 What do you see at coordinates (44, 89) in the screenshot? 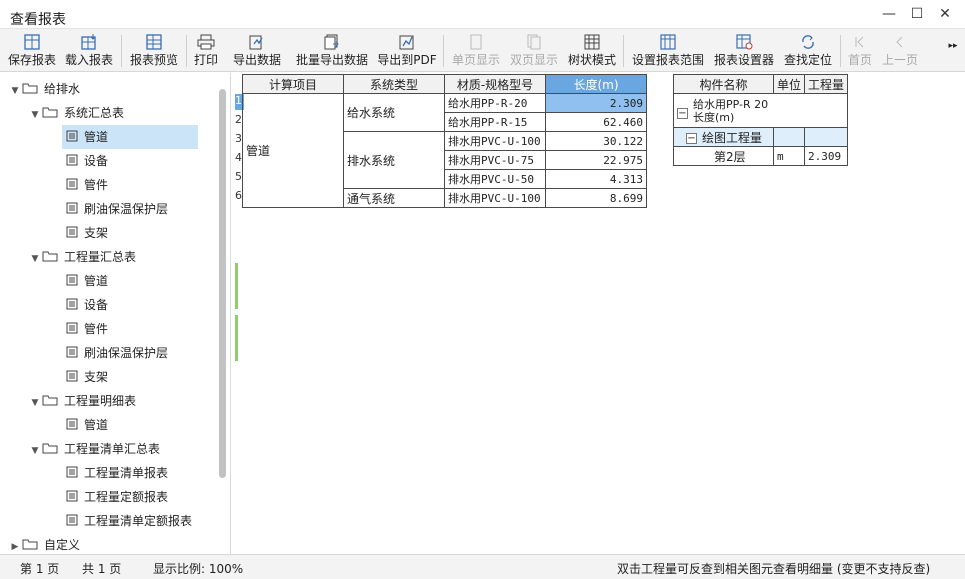
I see `tree-node-root: ▼ 给排水` at bounding box center [44, 89].